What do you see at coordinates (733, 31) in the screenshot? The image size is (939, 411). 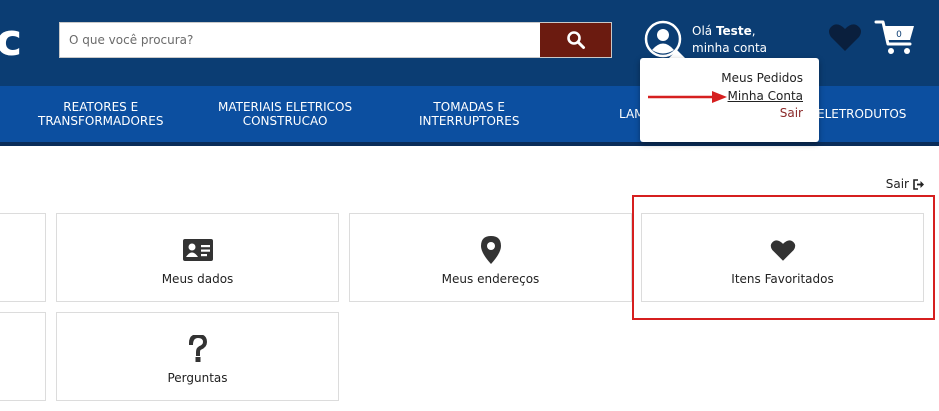 I see `user-name: Teste` at bounding box center [733, 31].